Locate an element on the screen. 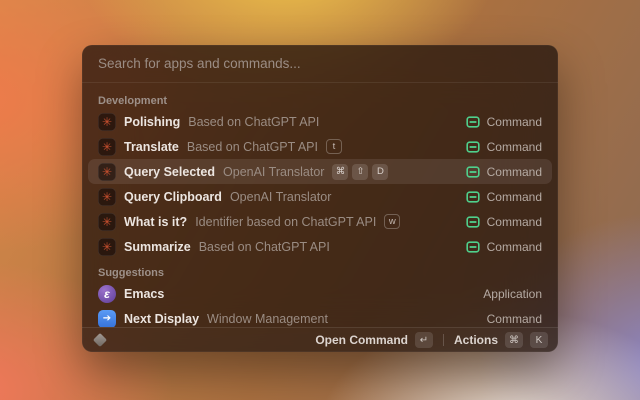  list-item: ✳ Summarize Based on ChatGPT API Command is located at coordinates (320, 246).